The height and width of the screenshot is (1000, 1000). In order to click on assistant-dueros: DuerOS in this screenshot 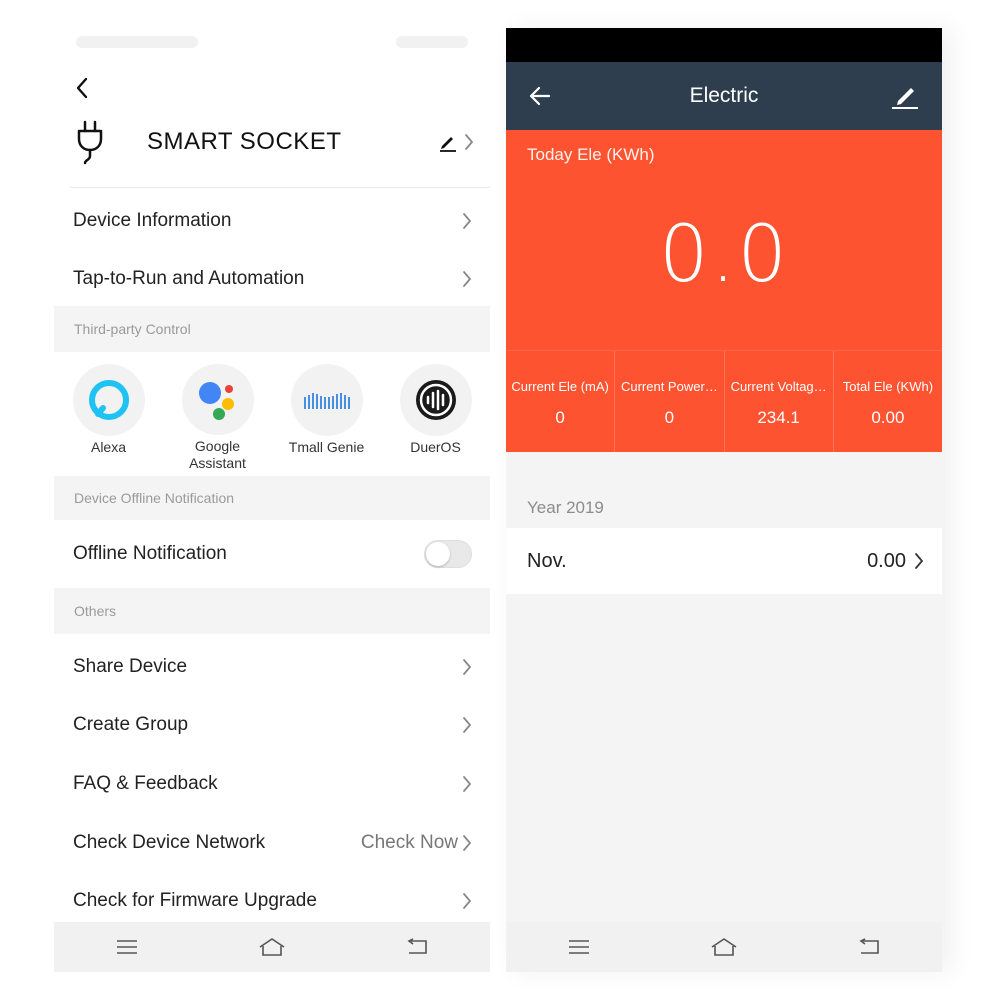, I will do `click(435, 412)`.